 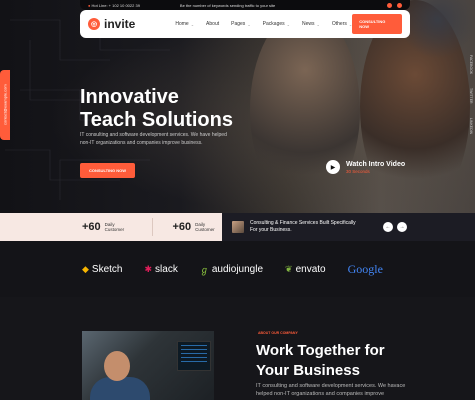 What do you see at coordinates (388, 227) in the screenshot?
I see `arrow-left-icon: ←` at bounding box center [388, 227].